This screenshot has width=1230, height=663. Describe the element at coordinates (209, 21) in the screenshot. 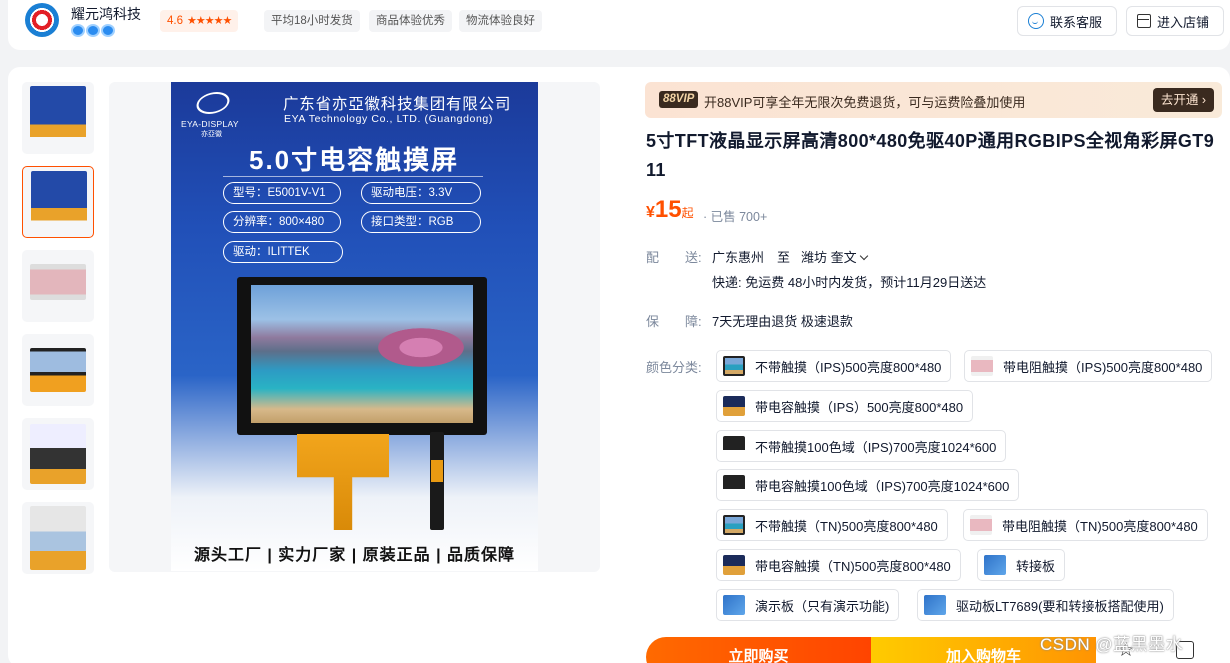

I see `star-rating-icon: ★★★★★` at that location.